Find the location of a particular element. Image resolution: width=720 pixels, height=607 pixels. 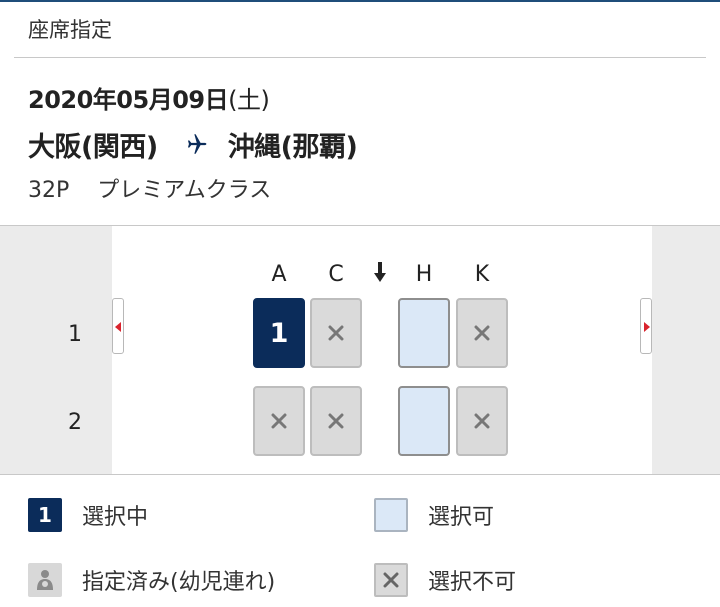

exit-arrow-down-icon is located at coordinates (380, 272).